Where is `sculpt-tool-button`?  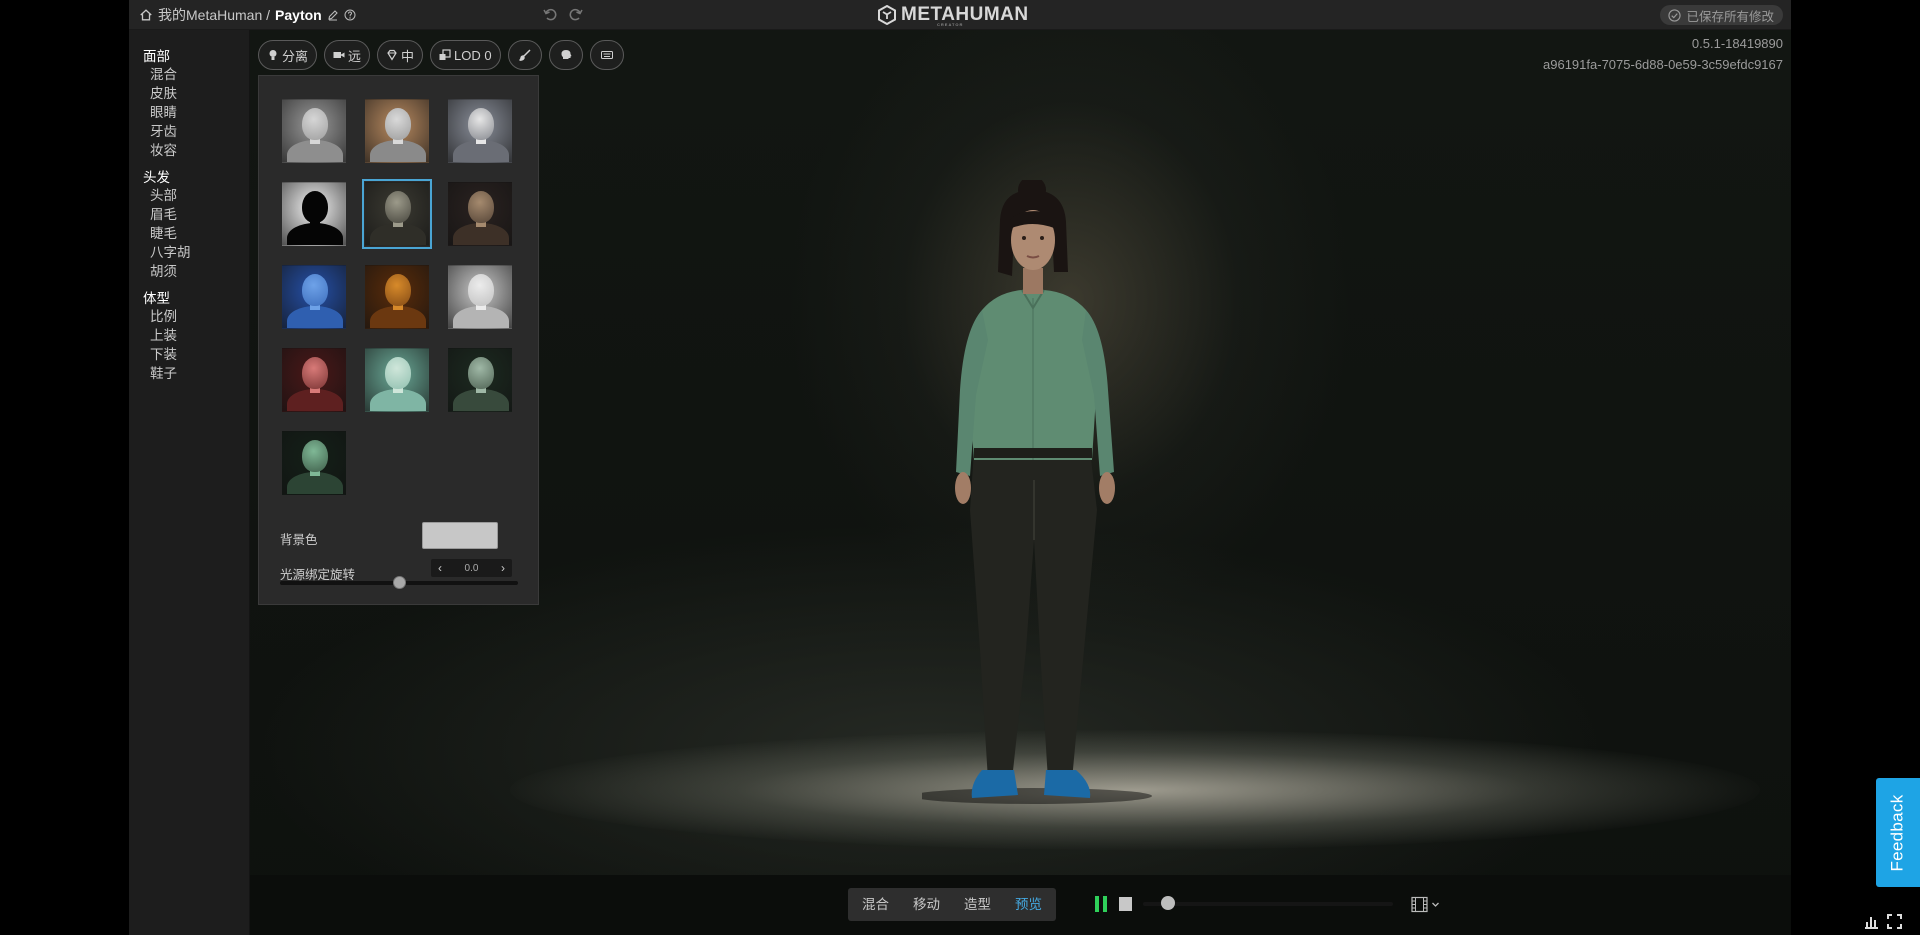
sculpt-tool-button is located at coordinates (524, 55).